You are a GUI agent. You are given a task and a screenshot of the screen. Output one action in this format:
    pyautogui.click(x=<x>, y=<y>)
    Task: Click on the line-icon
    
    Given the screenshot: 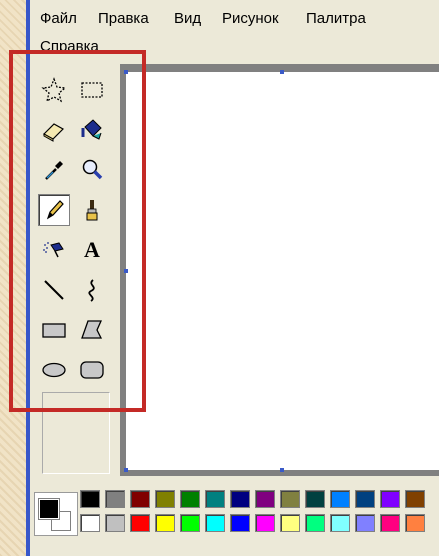 What is the action you would take?
    pyautogui.click(x=54, y=290)
    